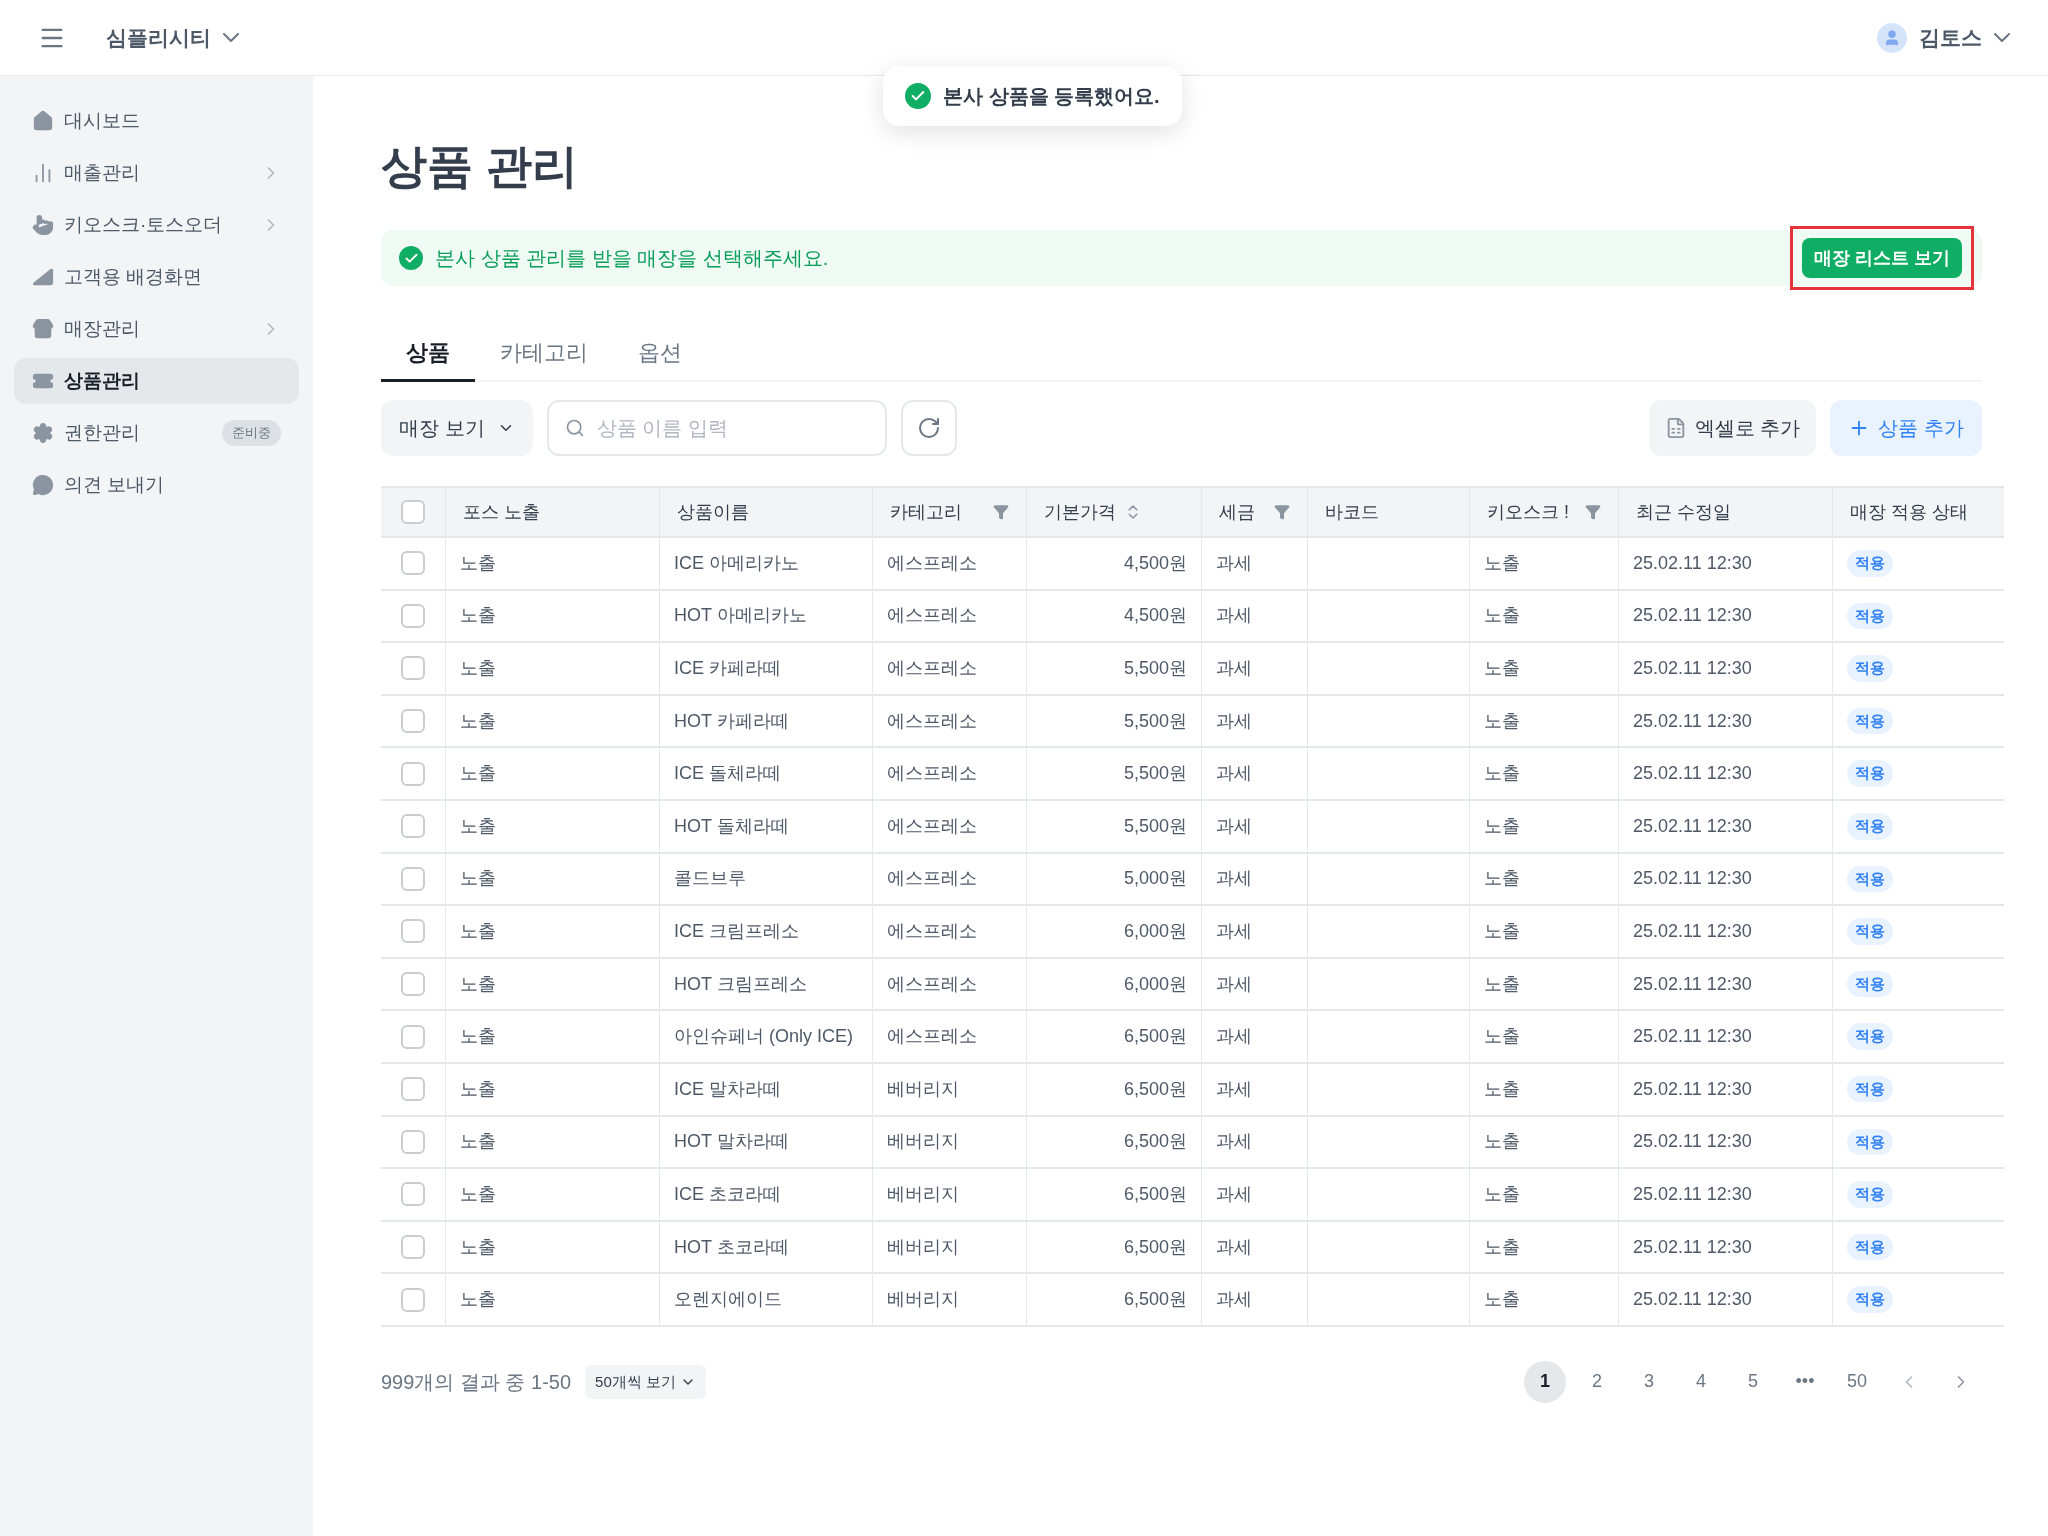  I want to click on refresh-icon, so click(928, 428).